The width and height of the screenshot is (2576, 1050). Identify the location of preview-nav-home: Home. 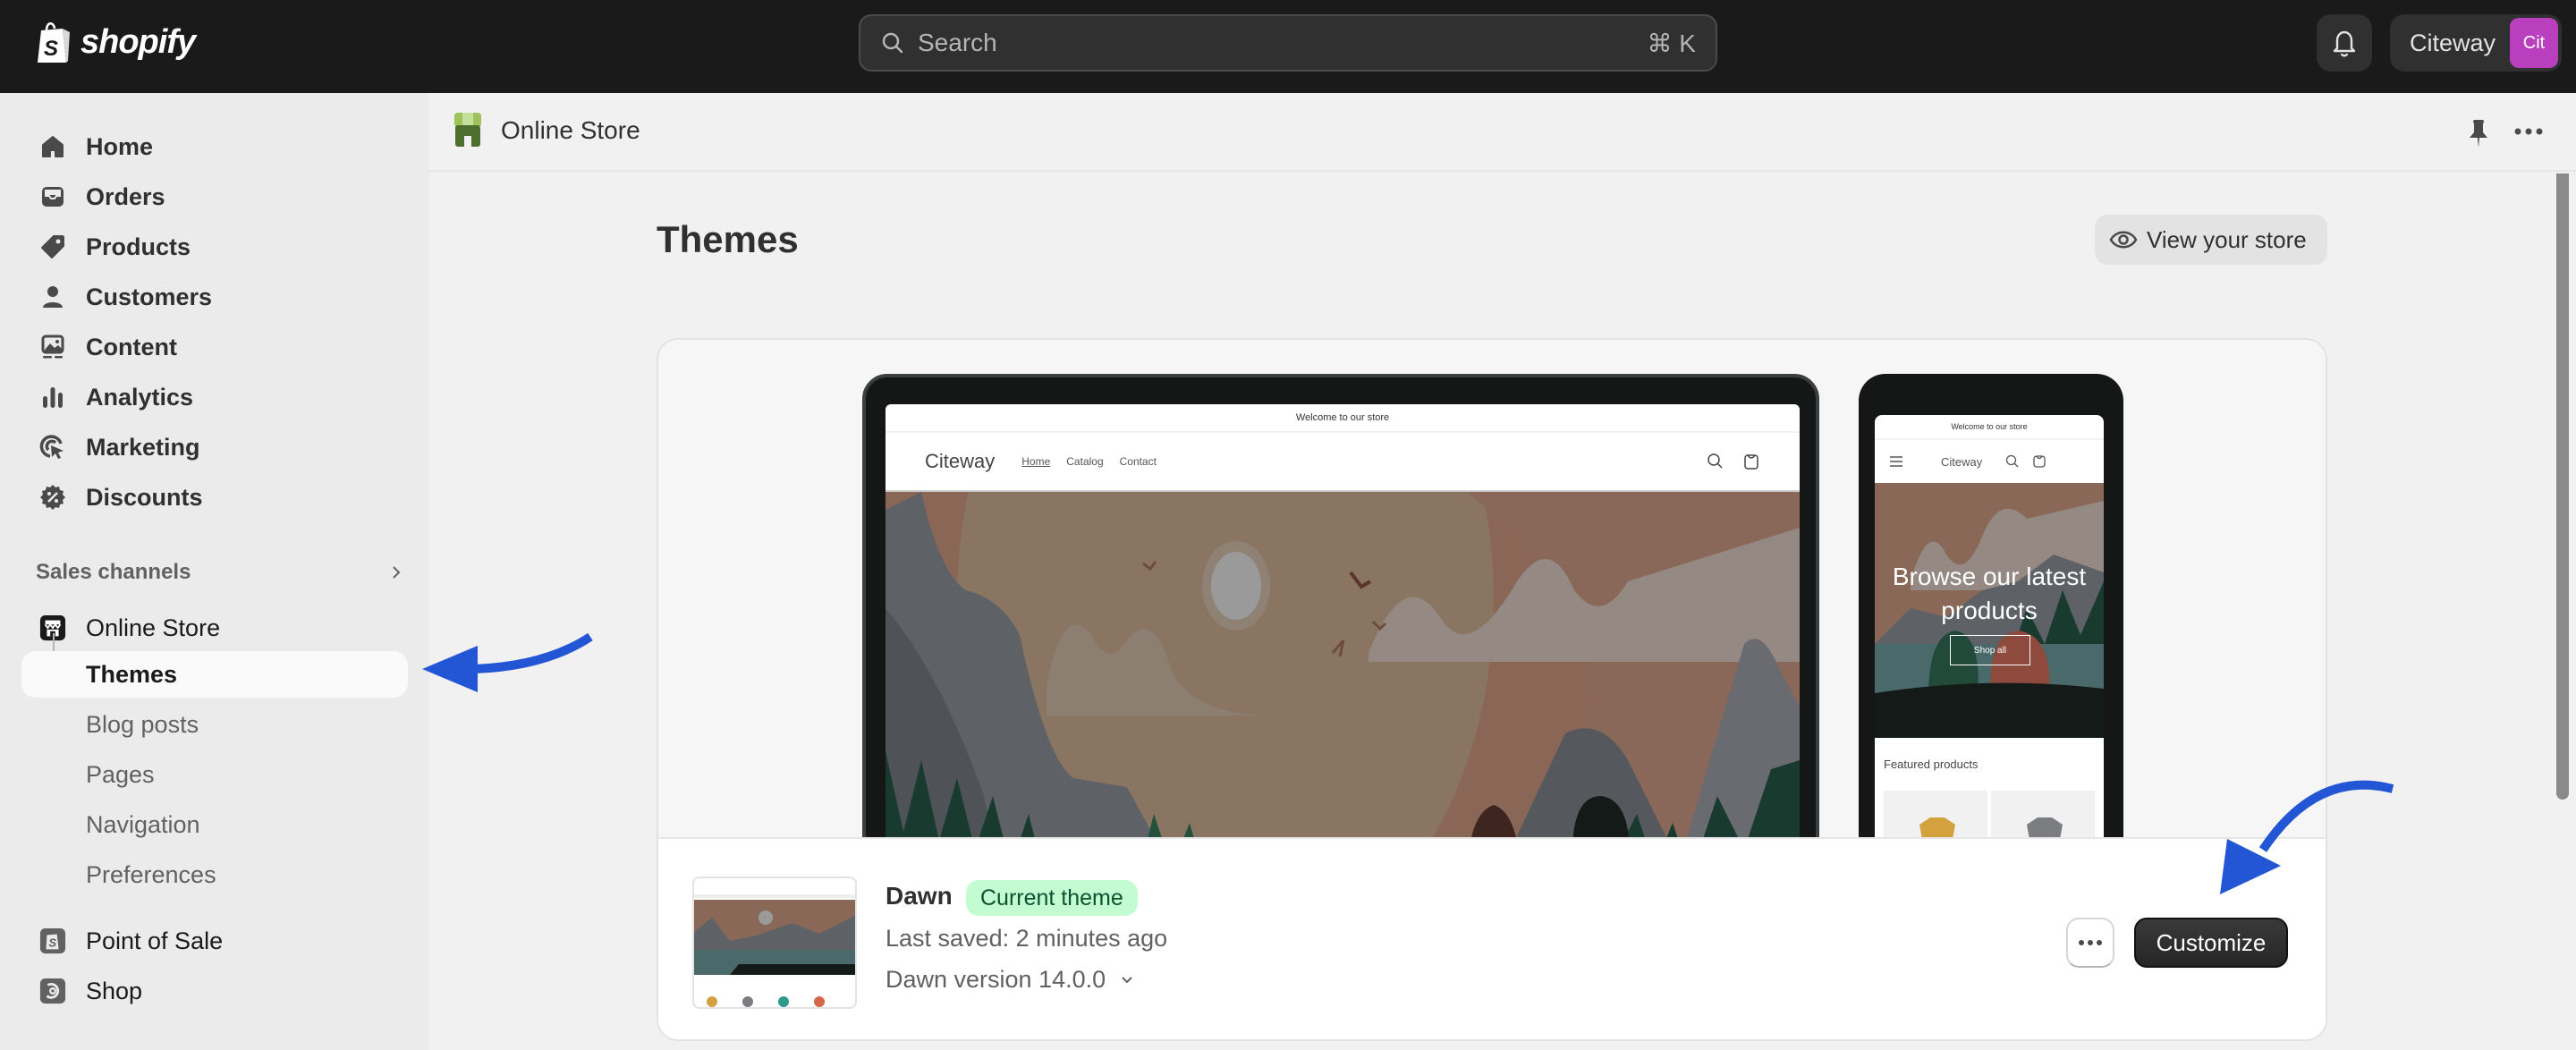
(1036, 461).